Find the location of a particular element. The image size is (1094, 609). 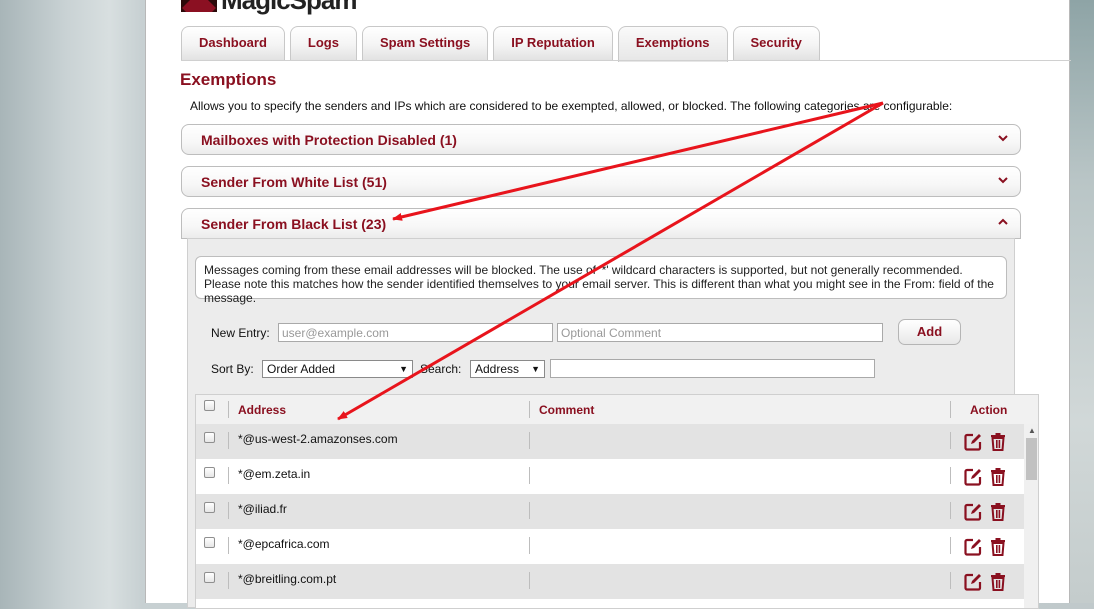

logo-mark-icon is located at coordinates (199, 6).